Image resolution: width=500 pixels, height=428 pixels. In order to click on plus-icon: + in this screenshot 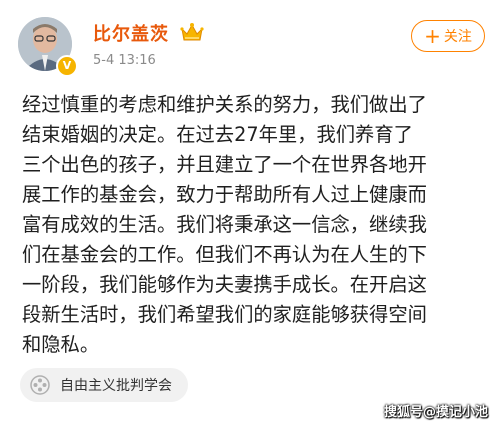, I will do `click(432, 36)`.